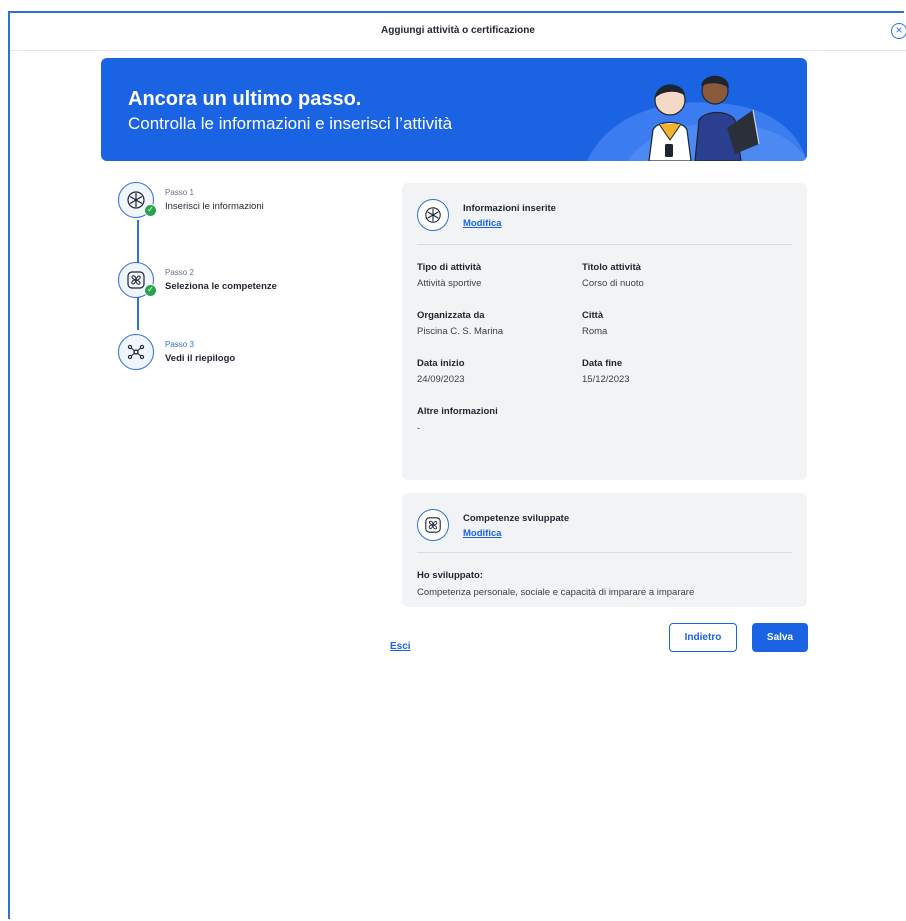 The height and width of the screenshot is (921, 906). I want to click on step-2: ✓ Passo 2 Seleziona le competenze, so click(248, 282).